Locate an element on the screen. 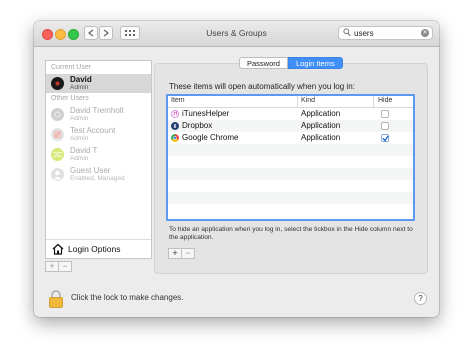 This screenshot has width=474, height=363. app-name: Google Chrome is located at coordinates (210, 137).